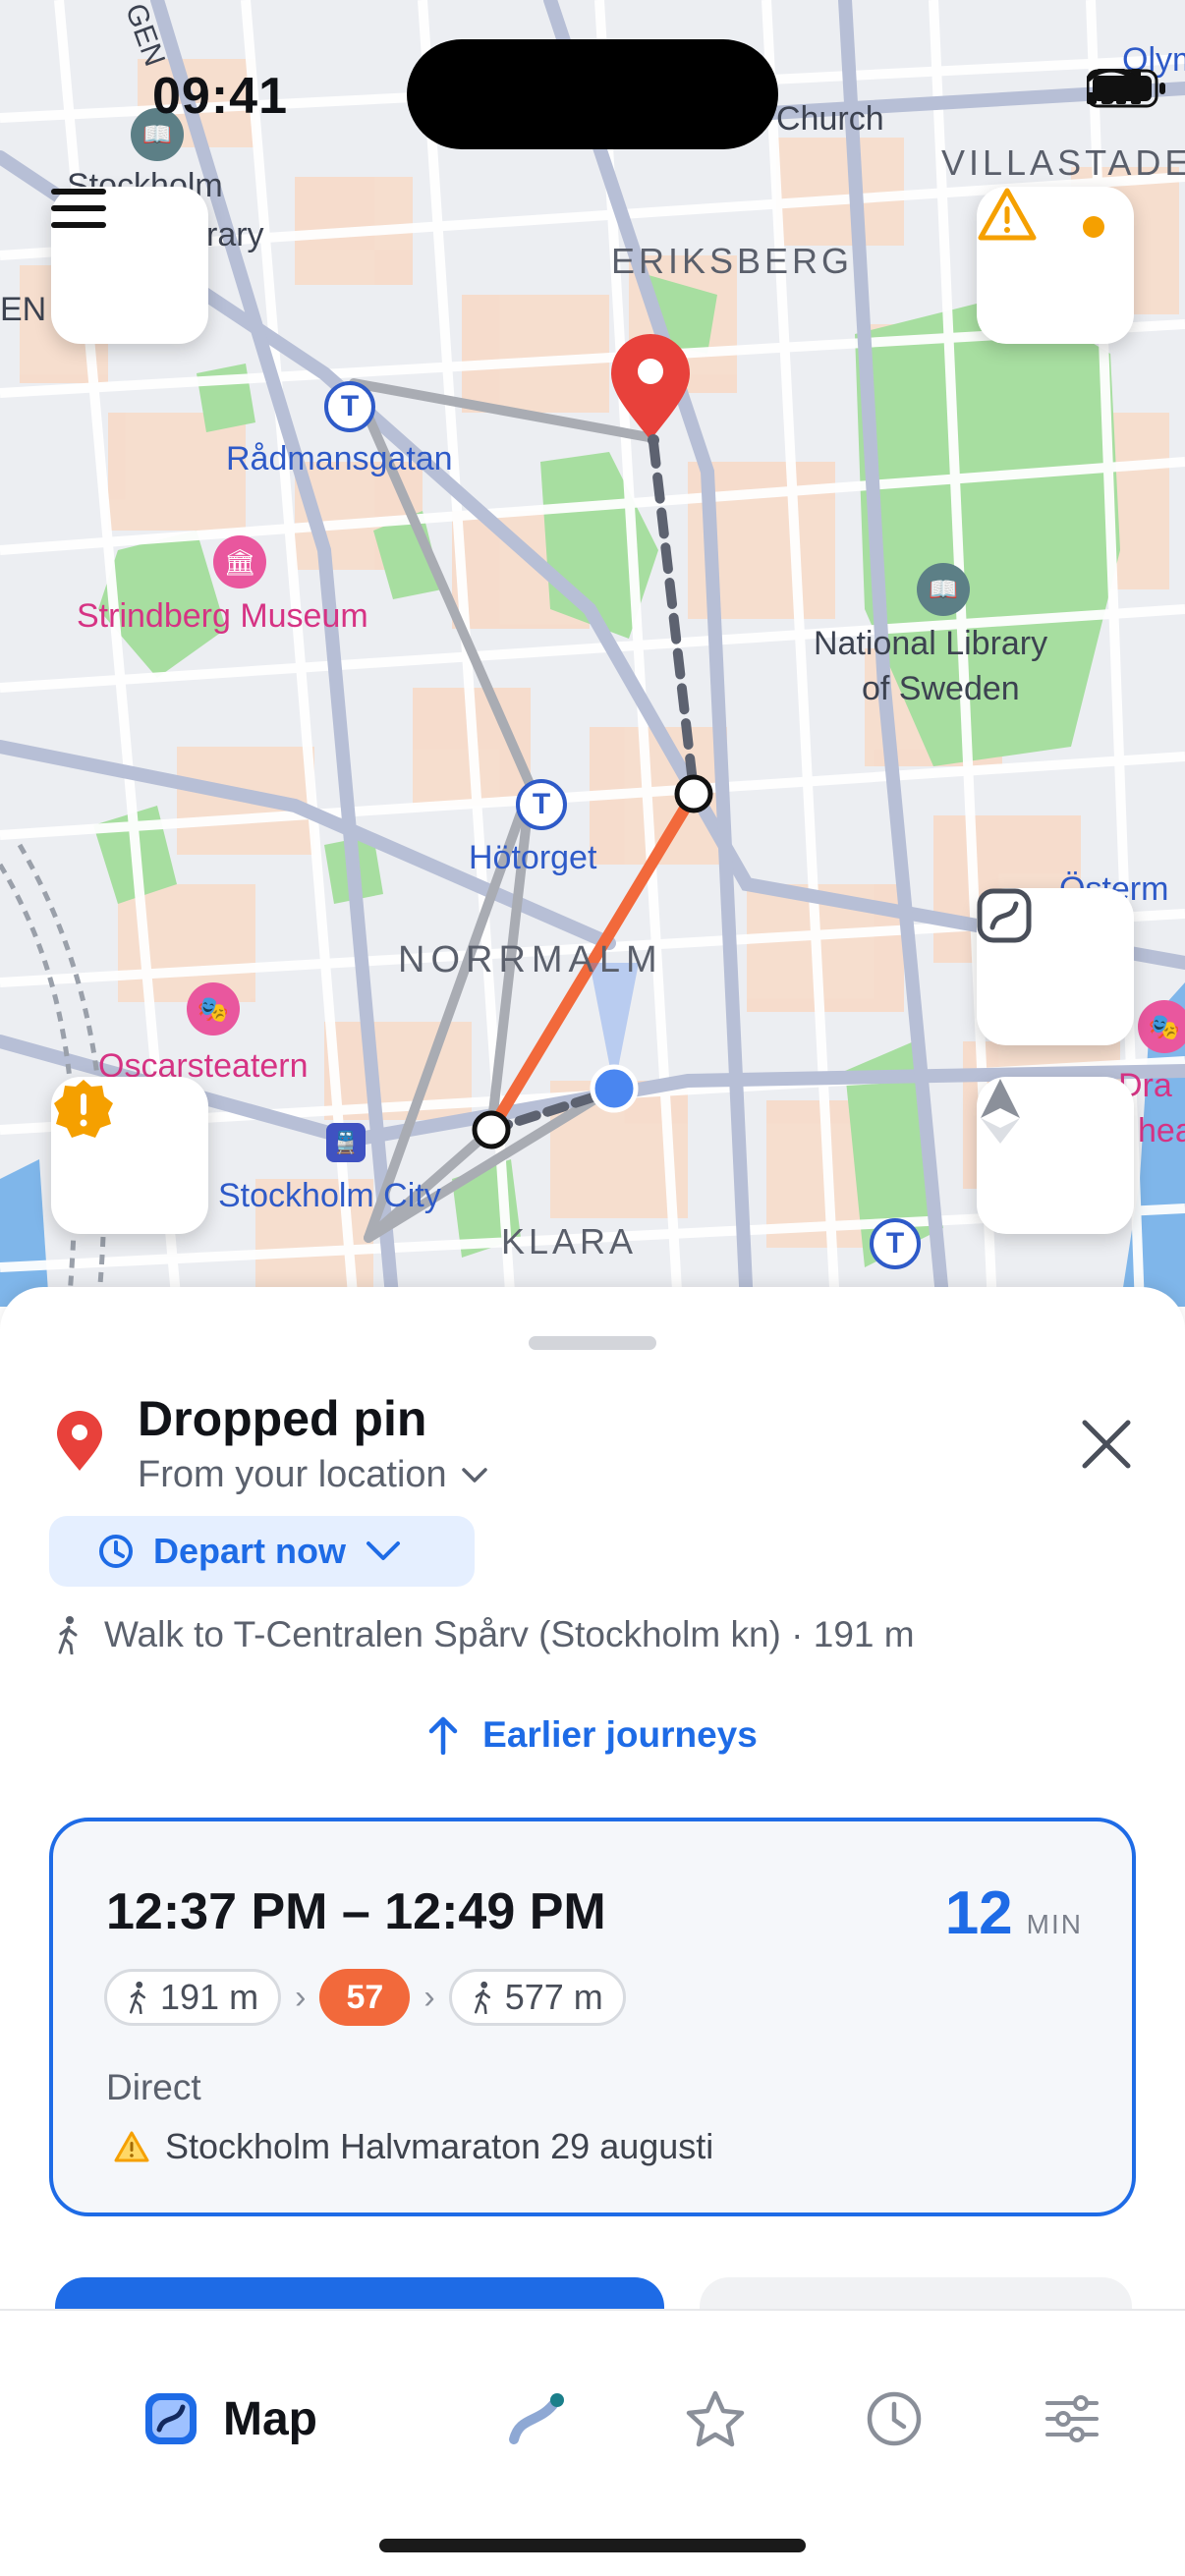 Image resolution: width=1185 pixels, height=2576 pixels. What do you see at coordinates (941, 688) in the screenshot?
I see `map-label: of Sweden` at bounding box center [941, 688].